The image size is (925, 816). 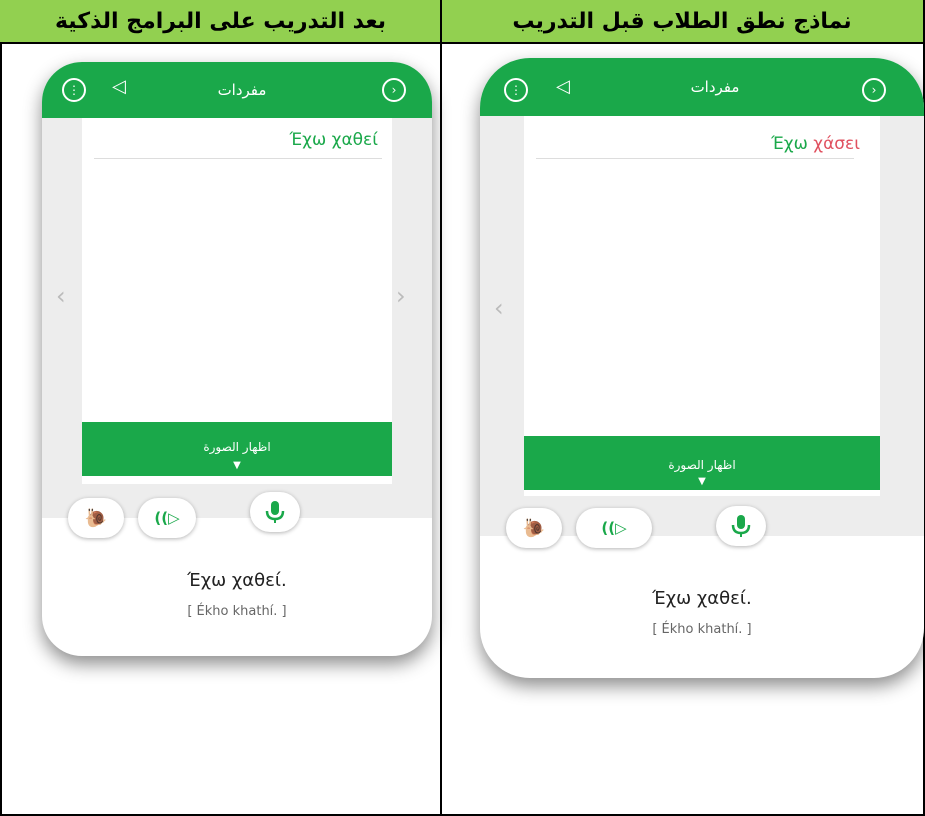 I want to click on word-answer: χαθεί, so click(x=354, y=140).